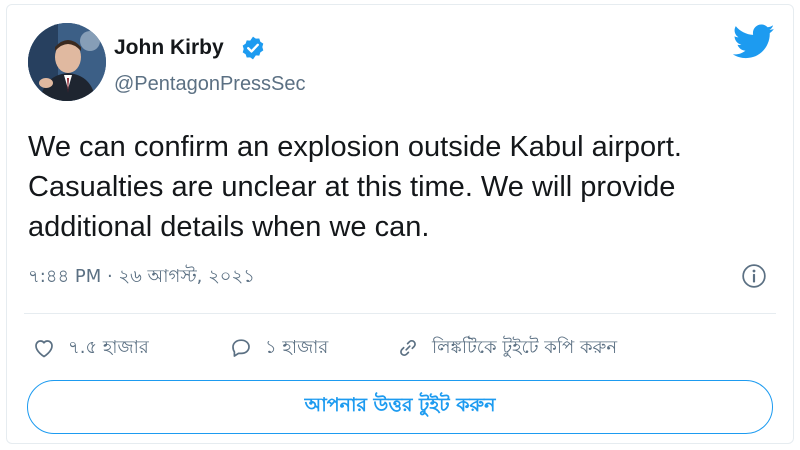  Describe the element at coordinates (754, 42) in the screenshot. I see `twitter-bird-icon` at that location.